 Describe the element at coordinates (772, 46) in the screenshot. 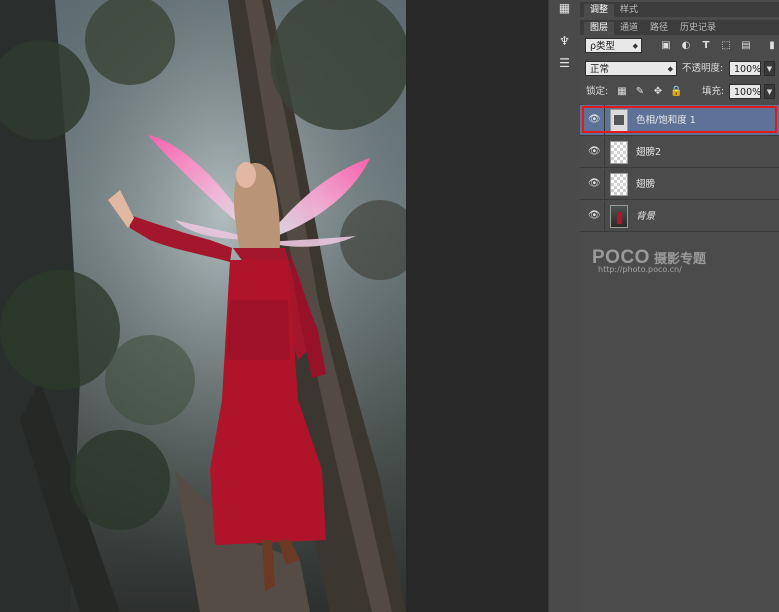

I see `filter-toggle-icon: ▮` at that location.